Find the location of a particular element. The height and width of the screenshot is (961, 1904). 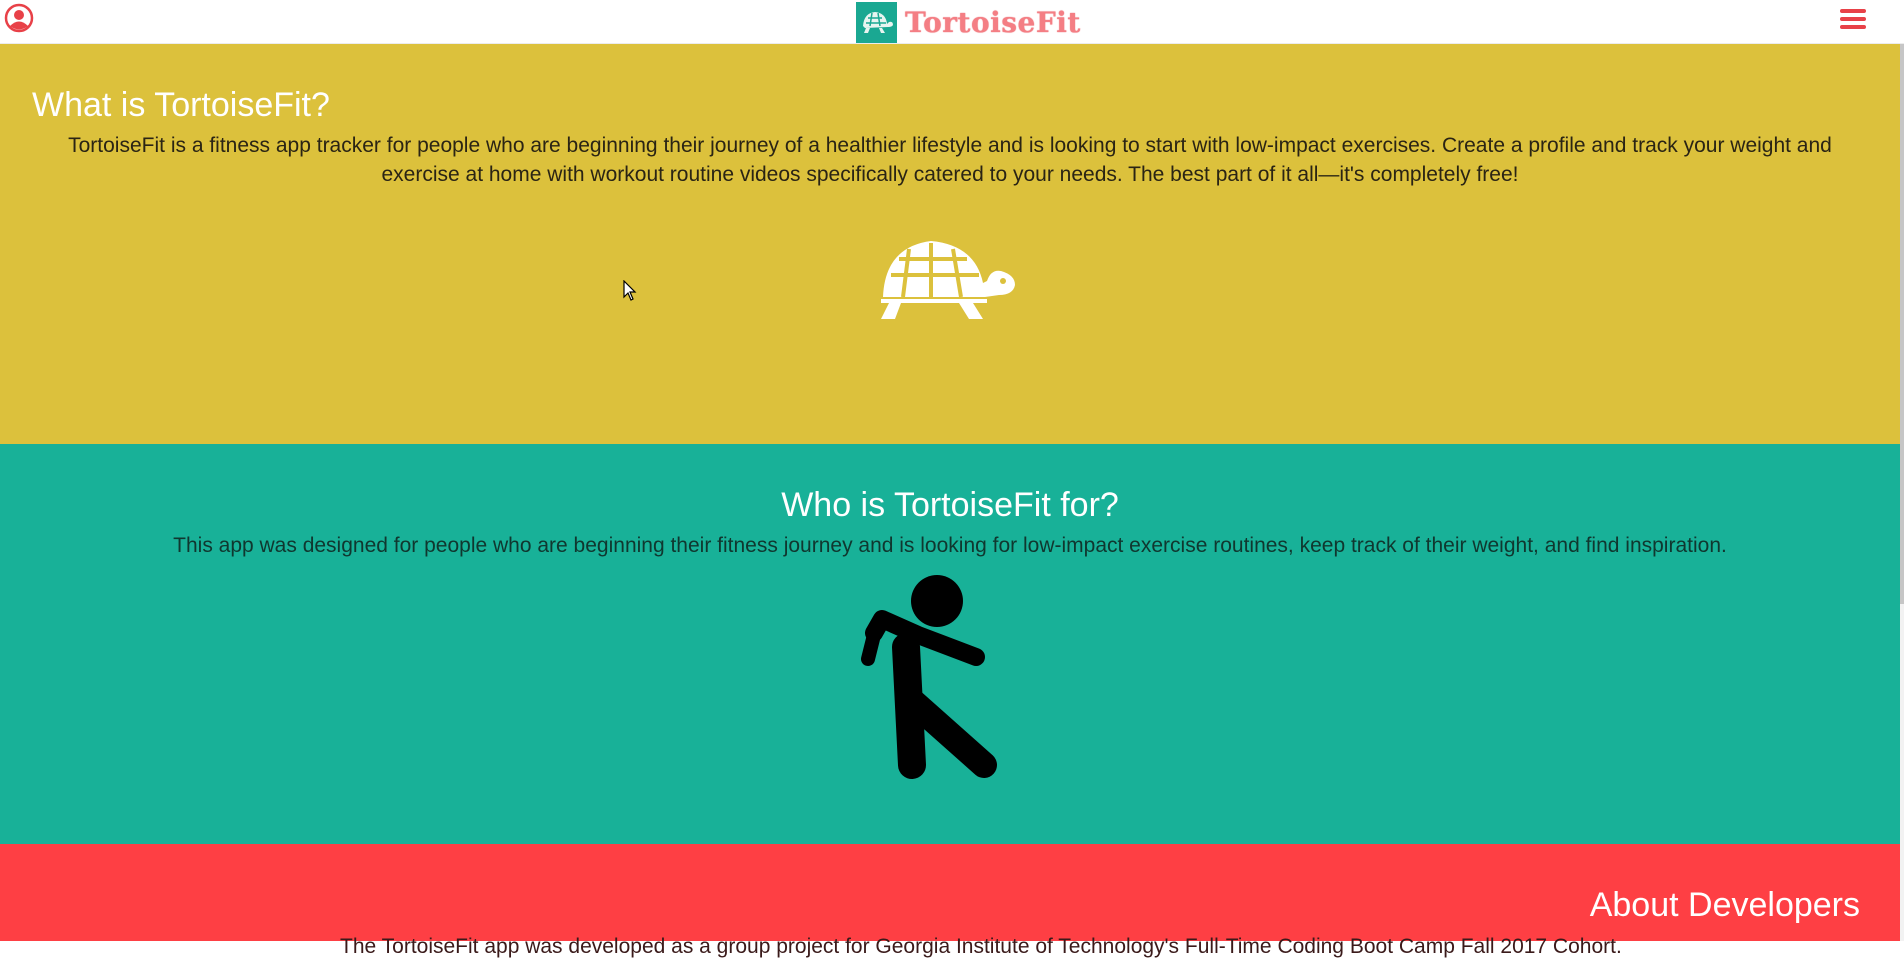

hamburger-menu-button is located at coordinates (1853, 20).